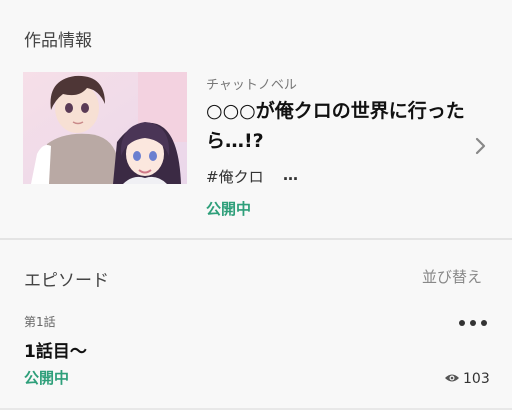 This screenshot has height=410, width=512. I want to click on chevron-right-icon, so click(480, 146).